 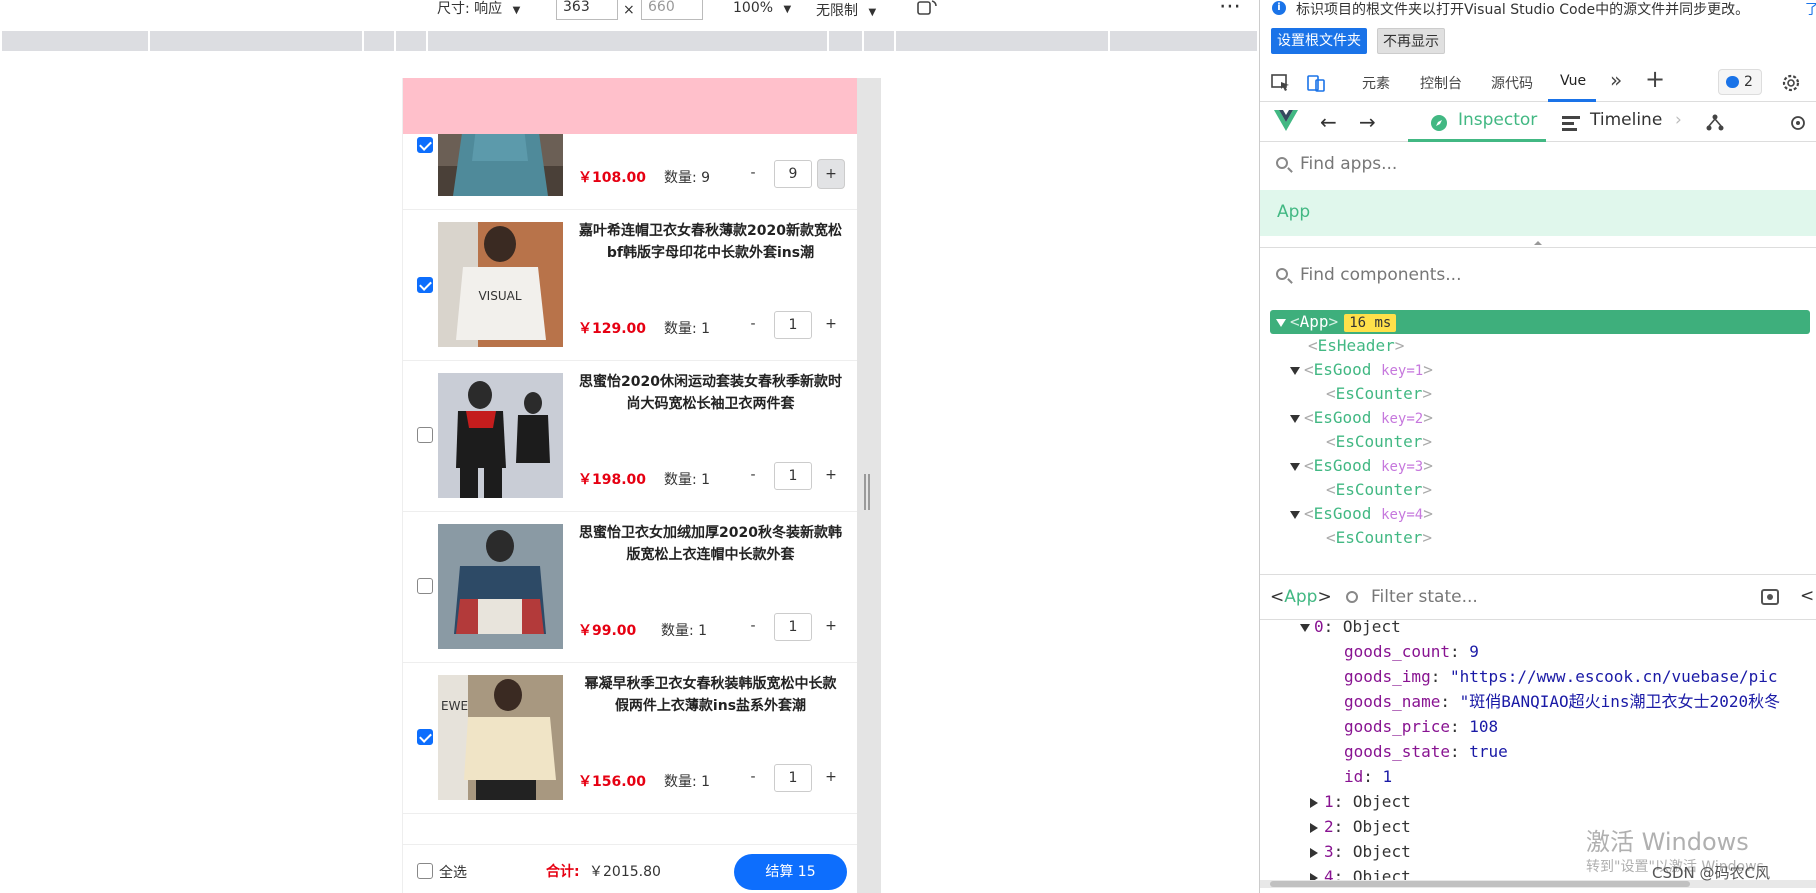 I want to click on tree-node: <EsGood key=3>, so click(x=1538, y=466).